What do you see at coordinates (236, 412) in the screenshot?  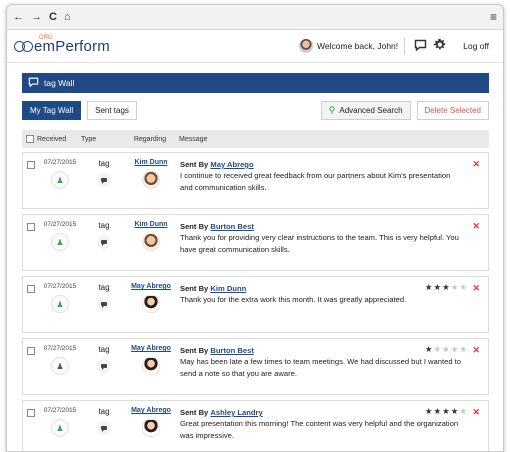 I see `sender-link: Ashley Landry` at bounding box center [236, 412].